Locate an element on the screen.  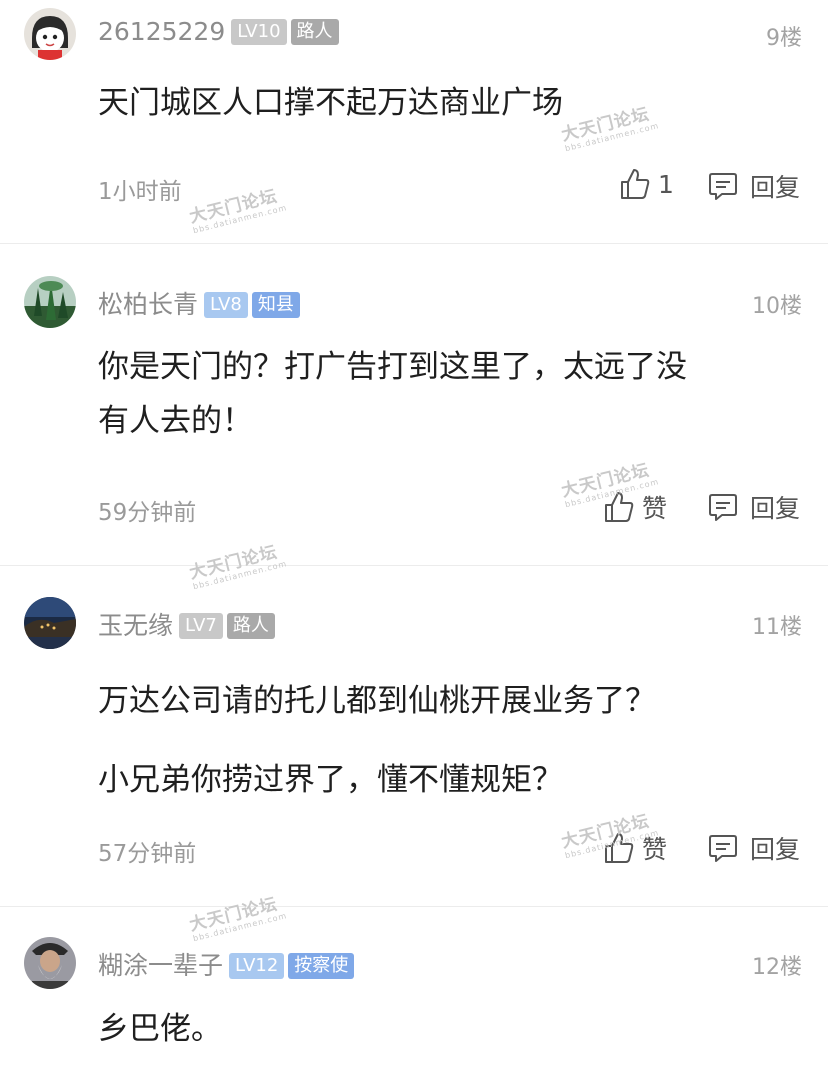
landscape-photo-icon is located at coordinates (50, 302).